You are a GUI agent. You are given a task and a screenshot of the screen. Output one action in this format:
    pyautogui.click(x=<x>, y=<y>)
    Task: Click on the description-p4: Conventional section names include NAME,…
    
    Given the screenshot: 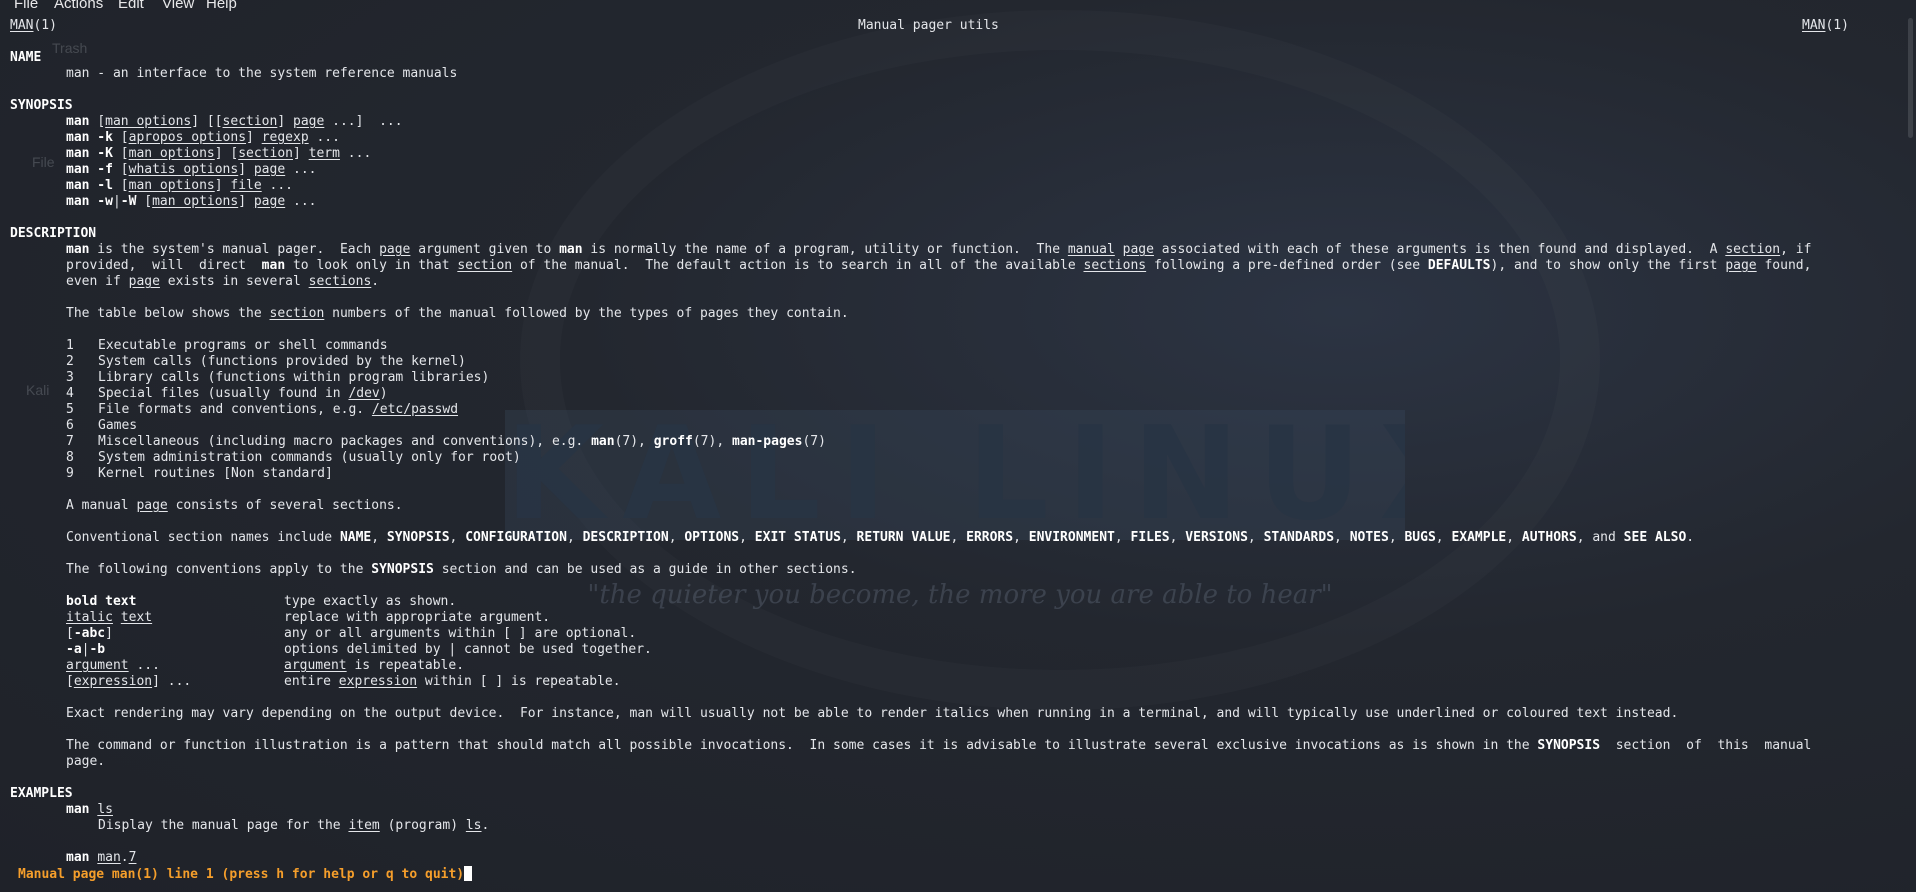 What is the action you would take?
    pyautogui.click(x=880, y=537)
    